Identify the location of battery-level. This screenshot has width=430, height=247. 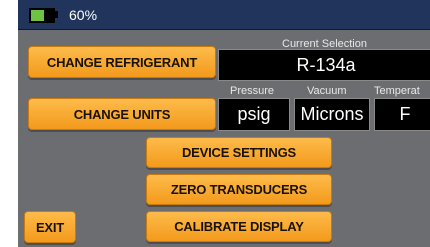
(38, 15).